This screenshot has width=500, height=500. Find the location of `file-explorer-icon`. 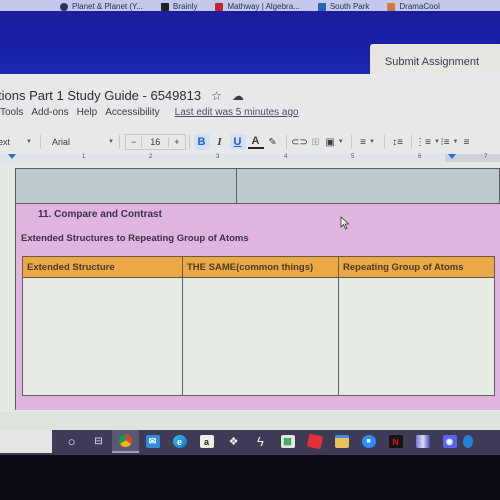

file-explorer-icon is located at coordinates (341, 441).